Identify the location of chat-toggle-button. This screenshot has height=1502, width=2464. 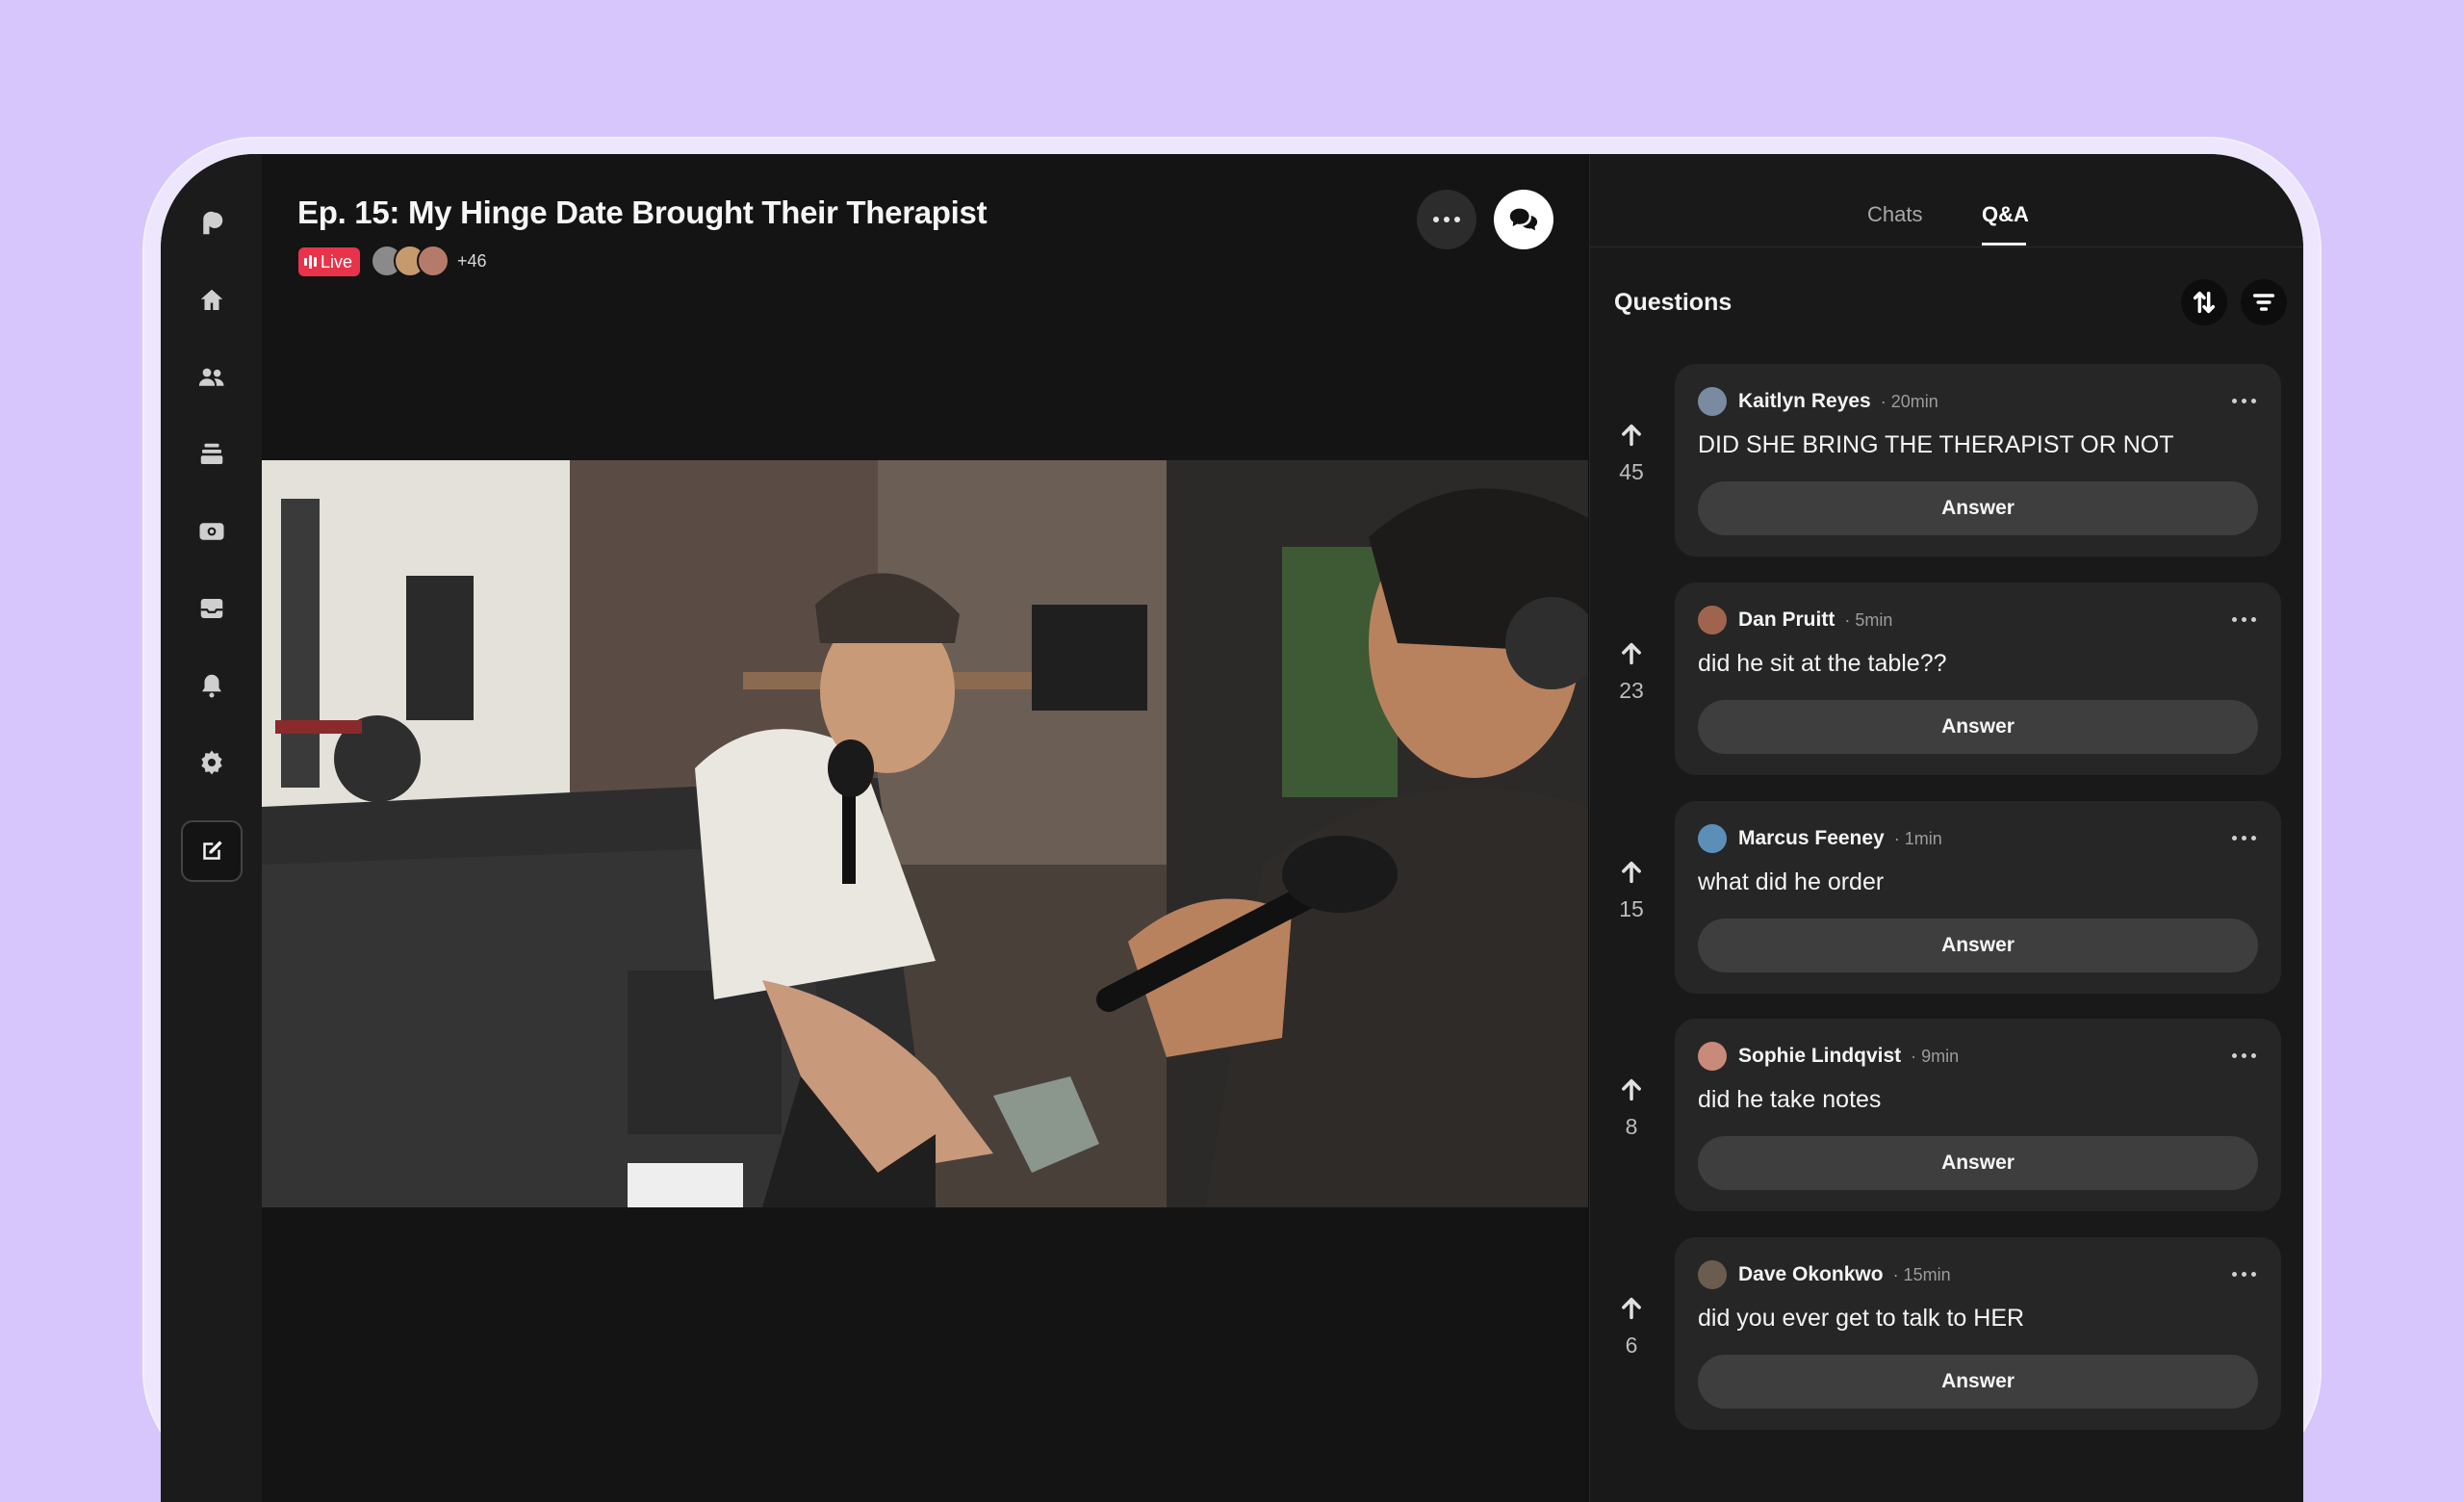
(1523, 219).